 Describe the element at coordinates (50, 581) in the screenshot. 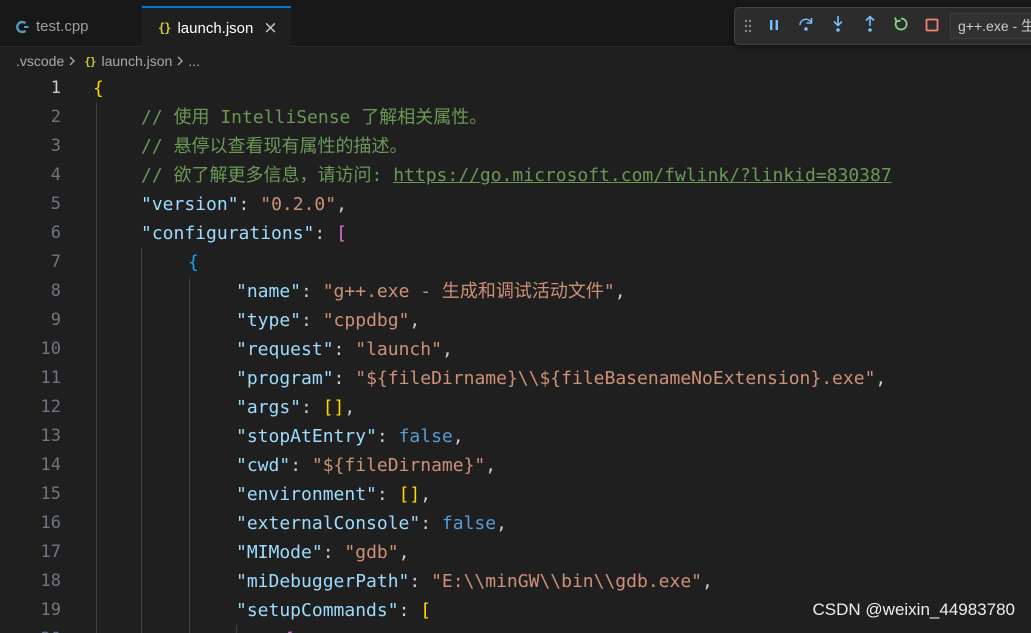

I see `line-number: 18` at that location.